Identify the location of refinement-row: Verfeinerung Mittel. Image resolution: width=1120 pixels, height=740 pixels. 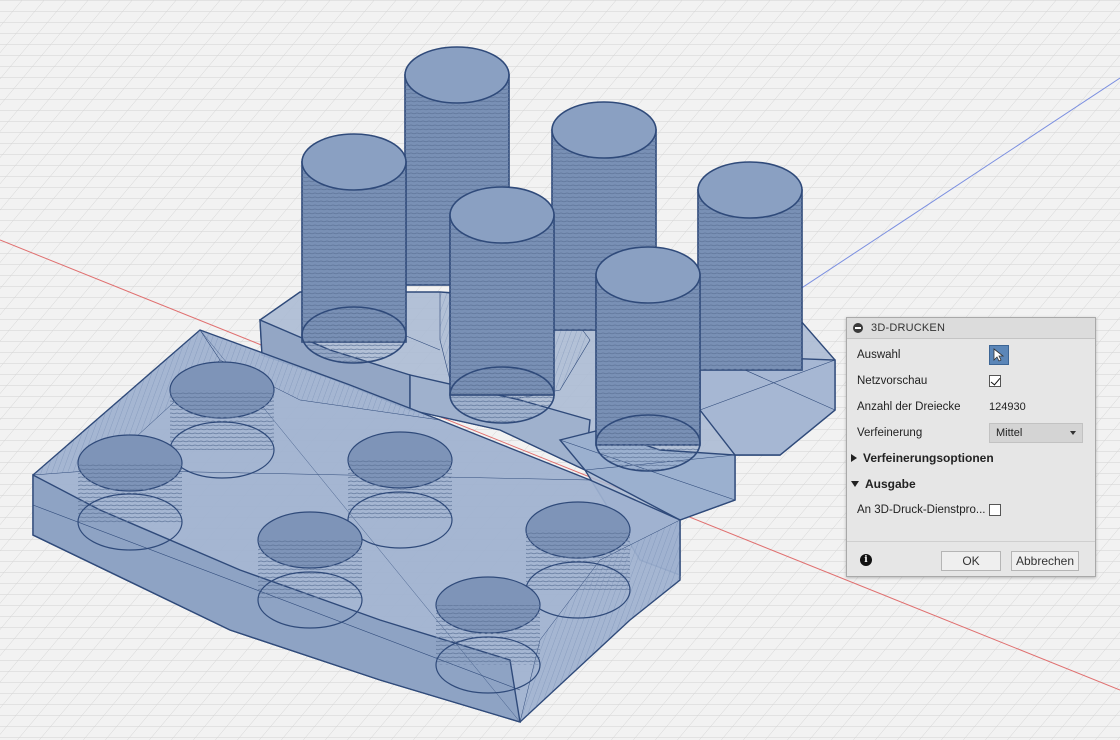
(971, 433).